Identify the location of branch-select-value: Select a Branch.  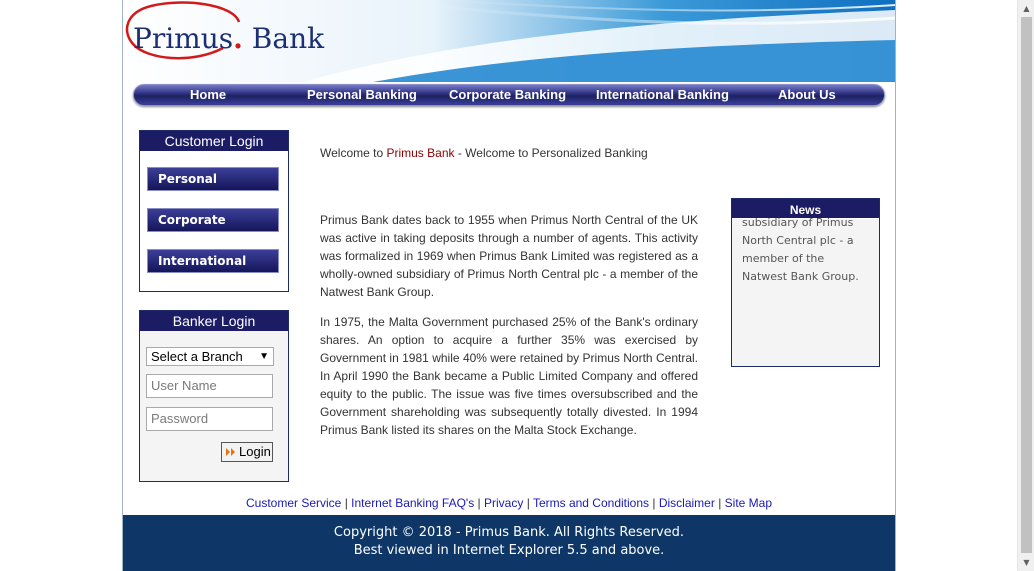
(197, 356).